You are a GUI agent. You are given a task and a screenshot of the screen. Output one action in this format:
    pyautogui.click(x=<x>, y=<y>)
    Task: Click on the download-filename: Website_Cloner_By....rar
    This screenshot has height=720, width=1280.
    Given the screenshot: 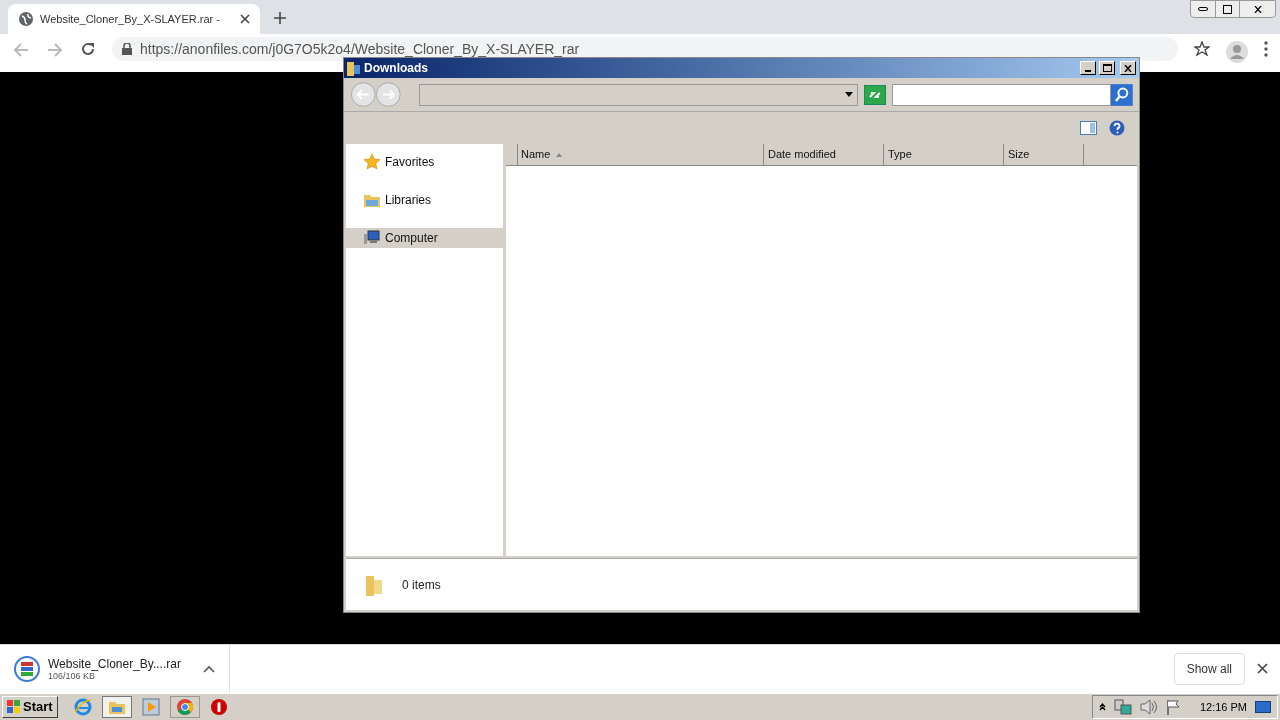 What is the action you would take?
    pyautogui.click(x=121, y=663)
    